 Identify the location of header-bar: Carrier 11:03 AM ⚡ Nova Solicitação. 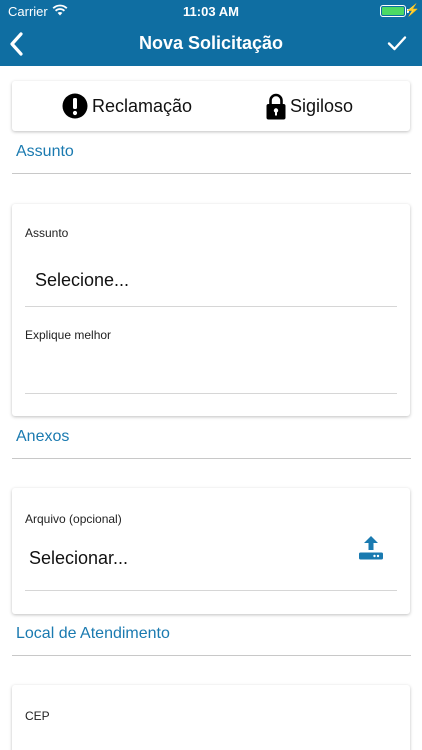
(211, 33).